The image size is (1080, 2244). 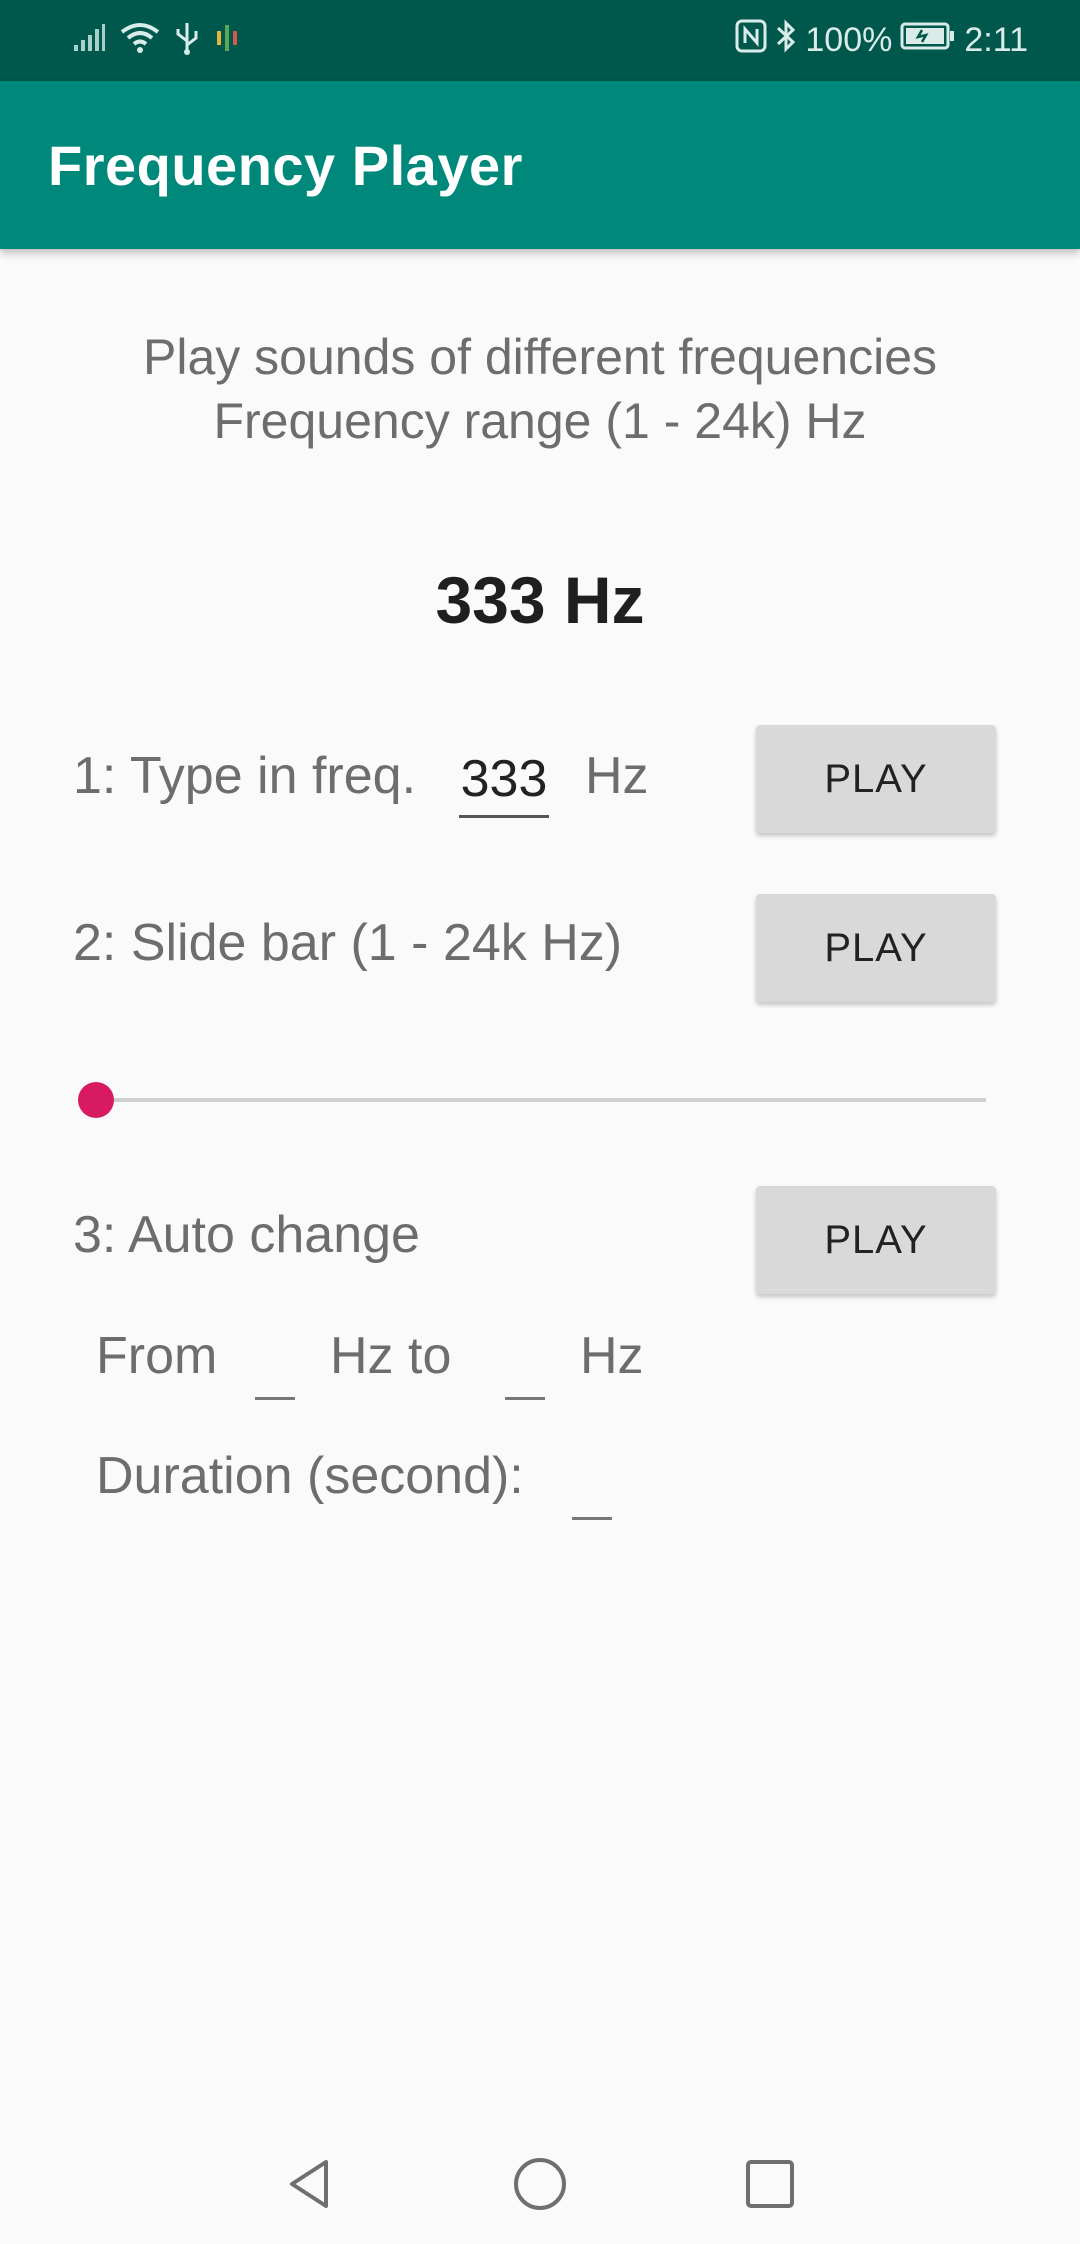 I want to click on home-icon, so click(x=540, y=2184).